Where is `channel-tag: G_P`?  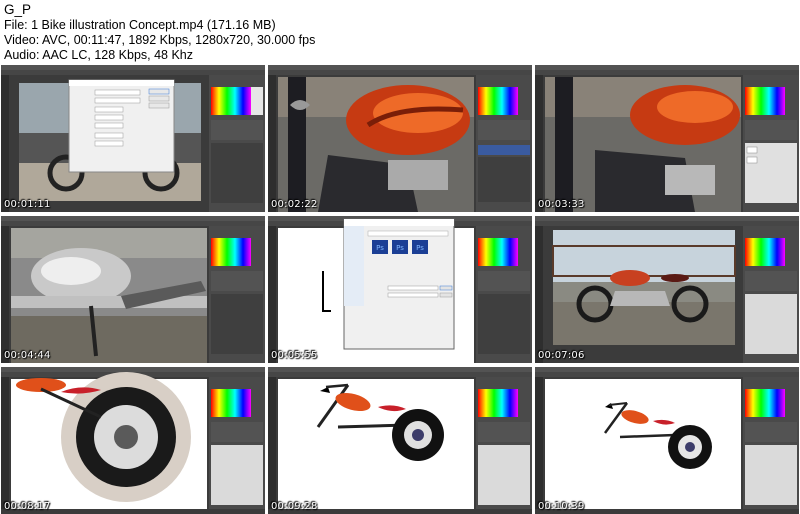
channel-tag: G_P is located at coordinates (18, 9).